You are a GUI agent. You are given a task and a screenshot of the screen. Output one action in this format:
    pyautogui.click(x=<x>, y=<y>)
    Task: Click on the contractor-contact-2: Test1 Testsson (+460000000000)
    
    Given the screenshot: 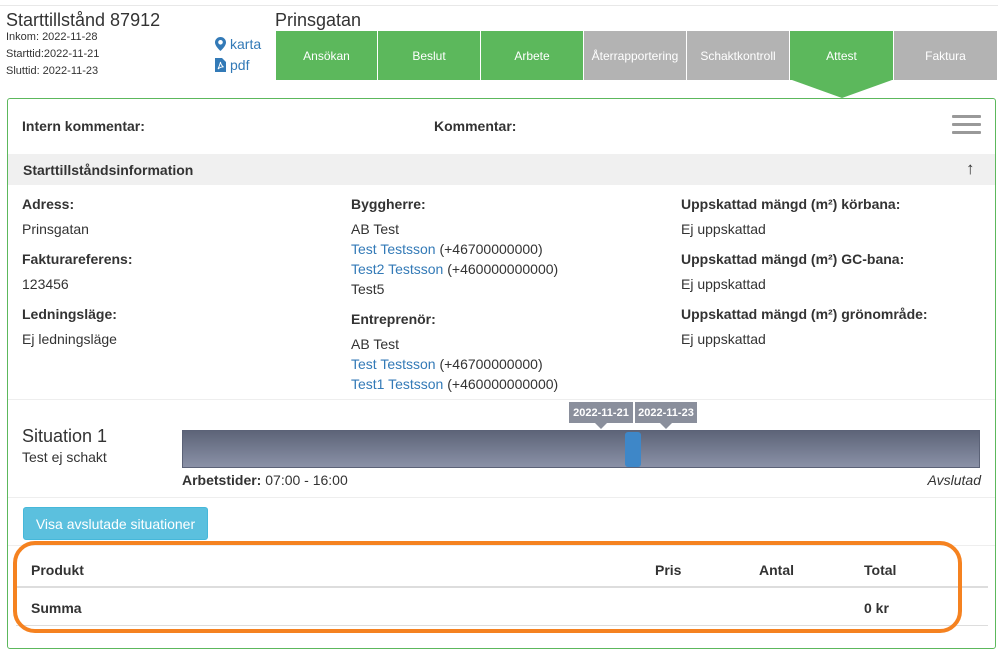 What is the action you would take?
    pyautogui.click(x=454, y=384)
    